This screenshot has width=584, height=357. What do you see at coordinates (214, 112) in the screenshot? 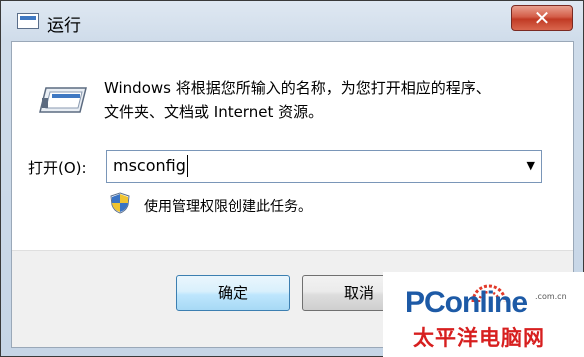
I see `description-line-2: 文件夹、文档或 Internet 资源。` at bounding box center [214, 112].